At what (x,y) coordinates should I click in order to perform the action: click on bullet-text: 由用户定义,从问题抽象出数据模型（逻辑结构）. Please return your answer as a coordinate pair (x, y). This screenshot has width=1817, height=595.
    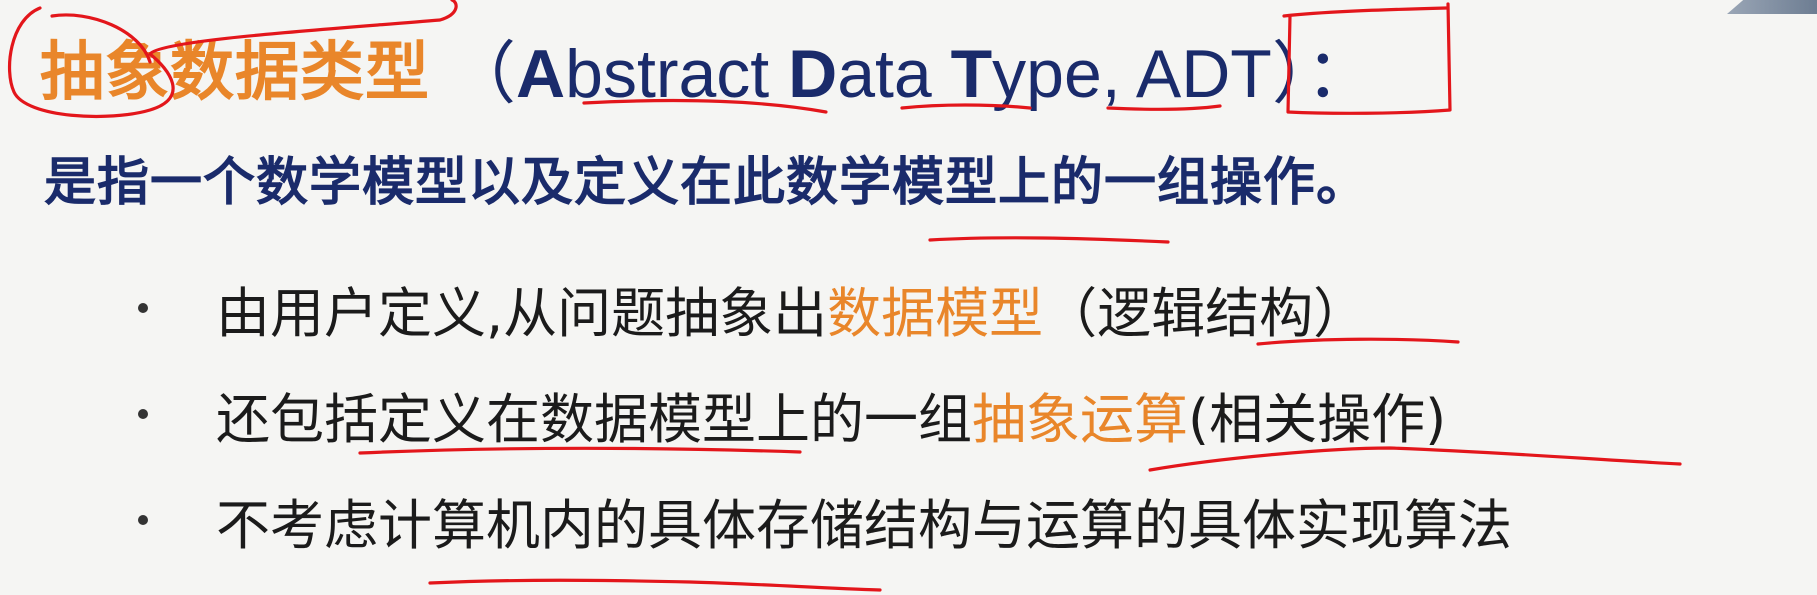
    Looking at the image, I should click on (791, 308).